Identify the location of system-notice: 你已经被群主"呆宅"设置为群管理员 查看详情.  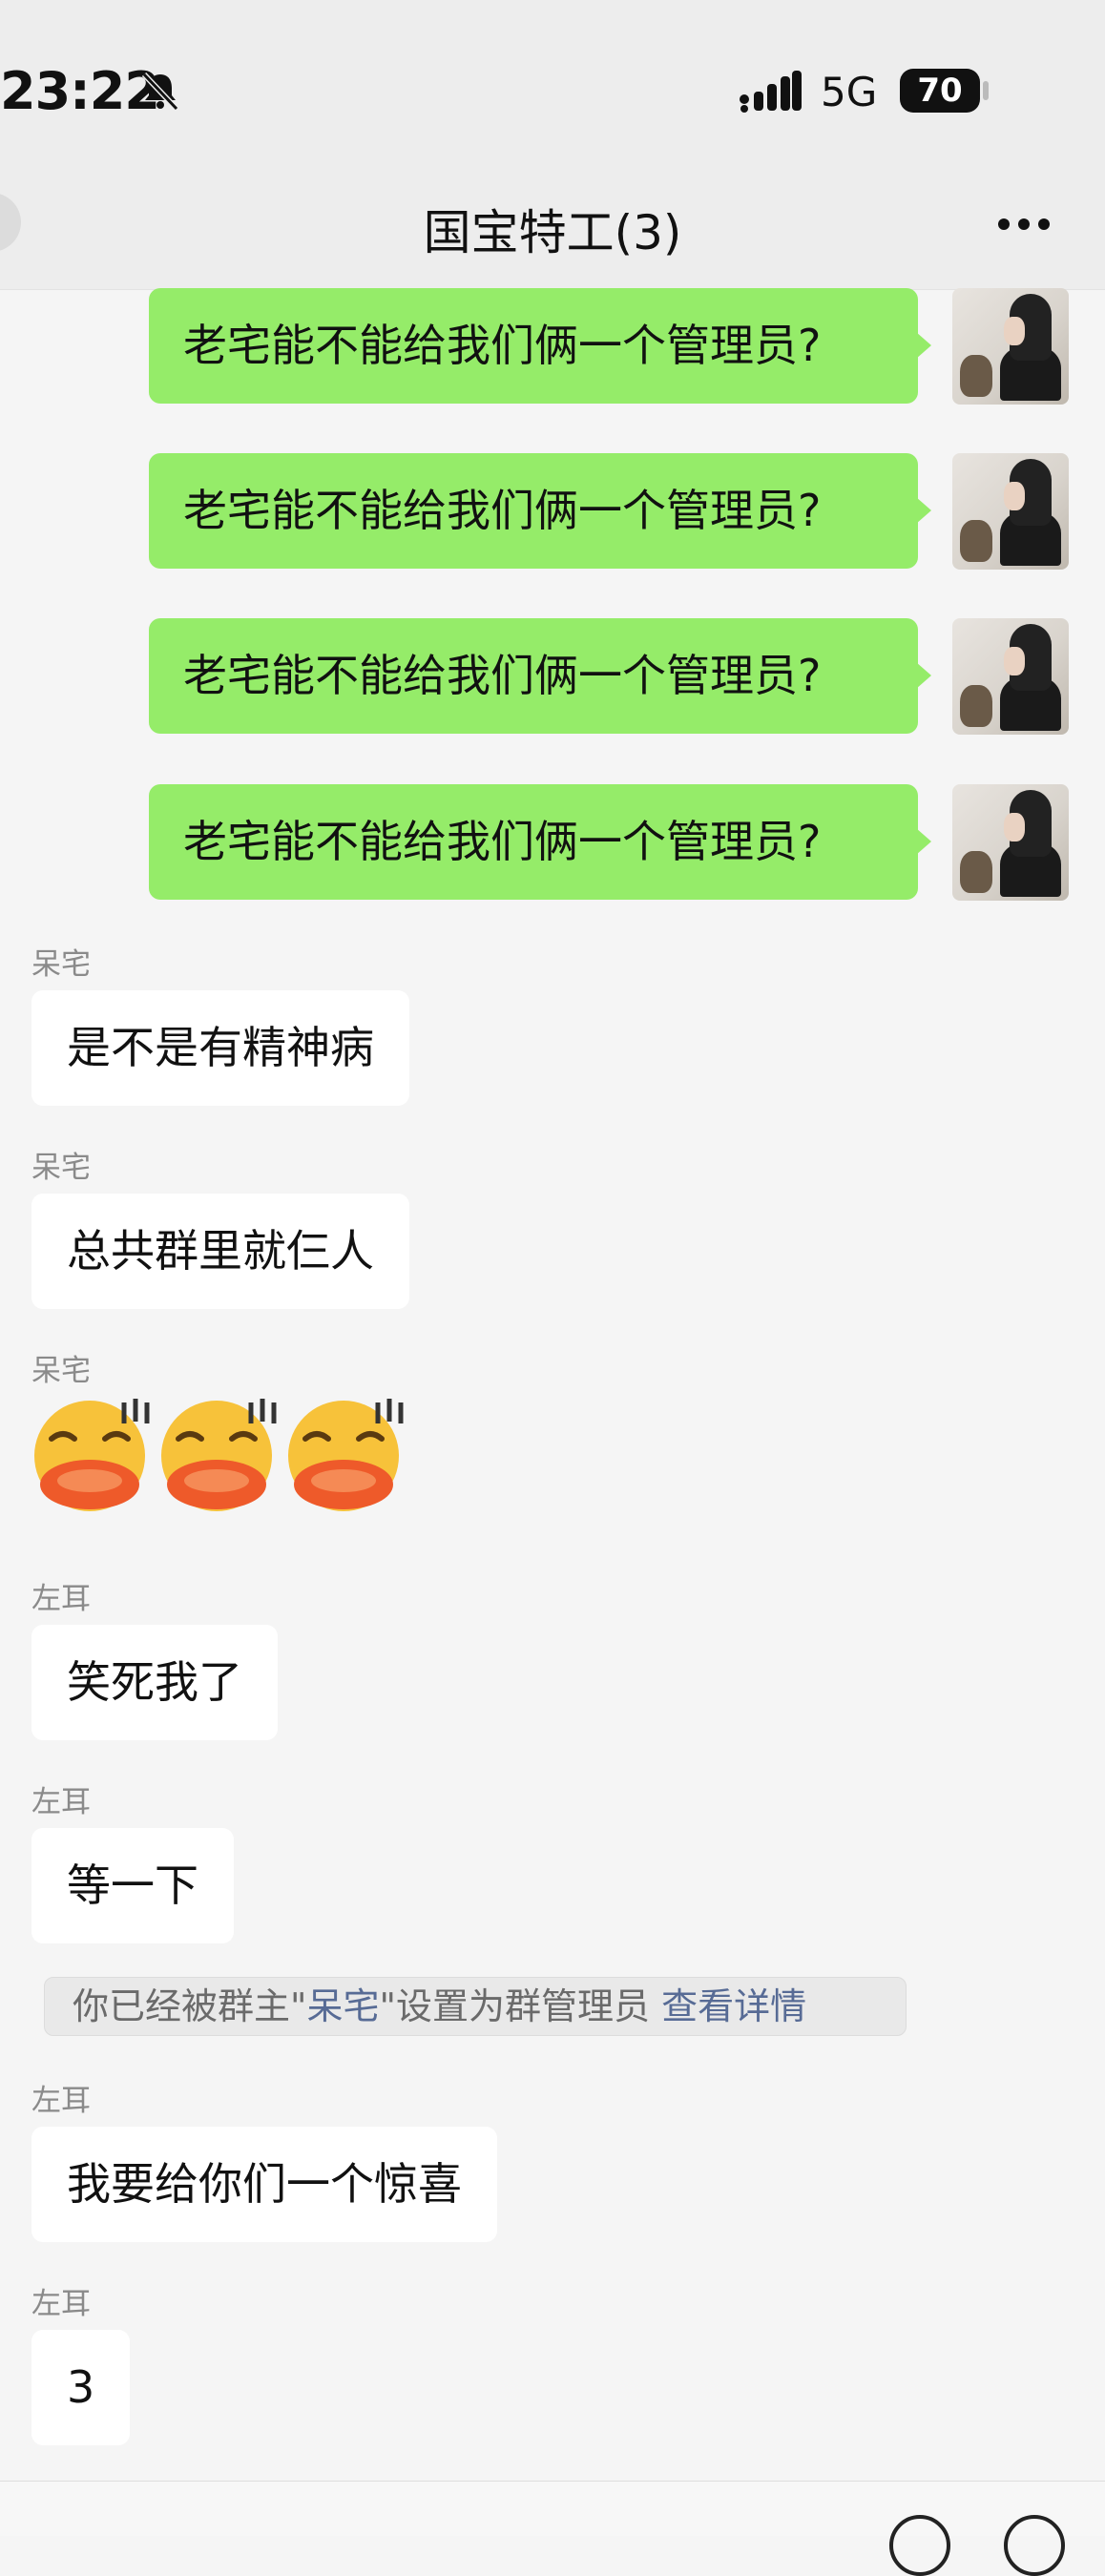
(475, 2006).